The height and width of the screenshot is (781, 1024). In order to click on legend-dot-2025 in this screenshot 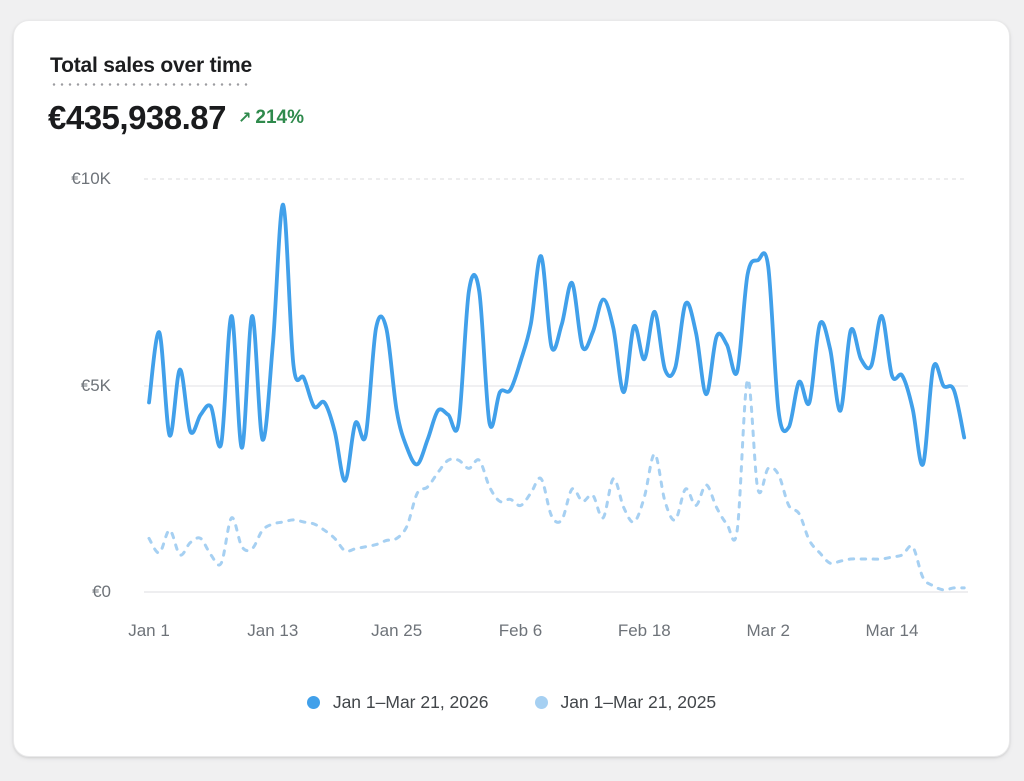, I will do `click(541, 702)`.